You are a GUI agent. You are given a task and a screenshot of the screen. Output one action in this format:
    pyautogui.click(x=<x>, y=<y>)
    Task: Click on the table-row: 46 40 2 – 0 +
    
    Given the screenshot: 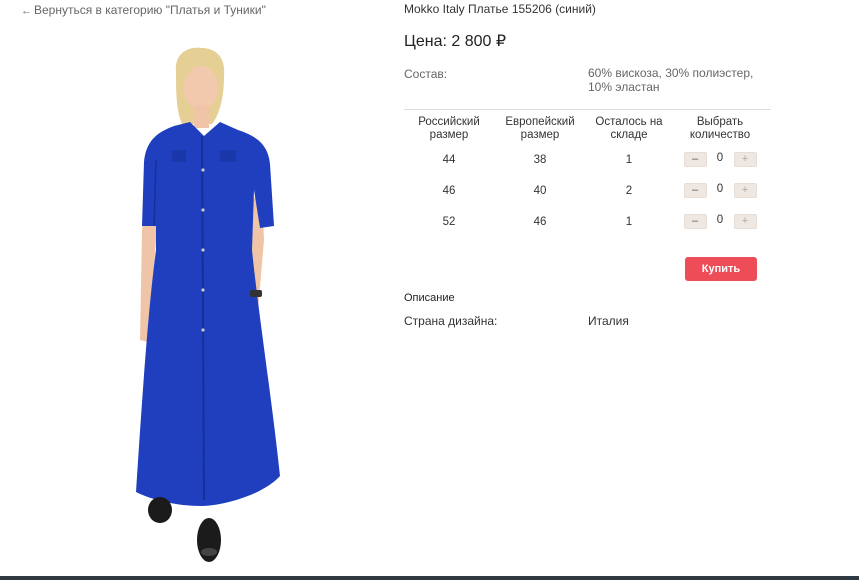 What is the action you would take?
    pyautogui.click(x=586, y=190)
    